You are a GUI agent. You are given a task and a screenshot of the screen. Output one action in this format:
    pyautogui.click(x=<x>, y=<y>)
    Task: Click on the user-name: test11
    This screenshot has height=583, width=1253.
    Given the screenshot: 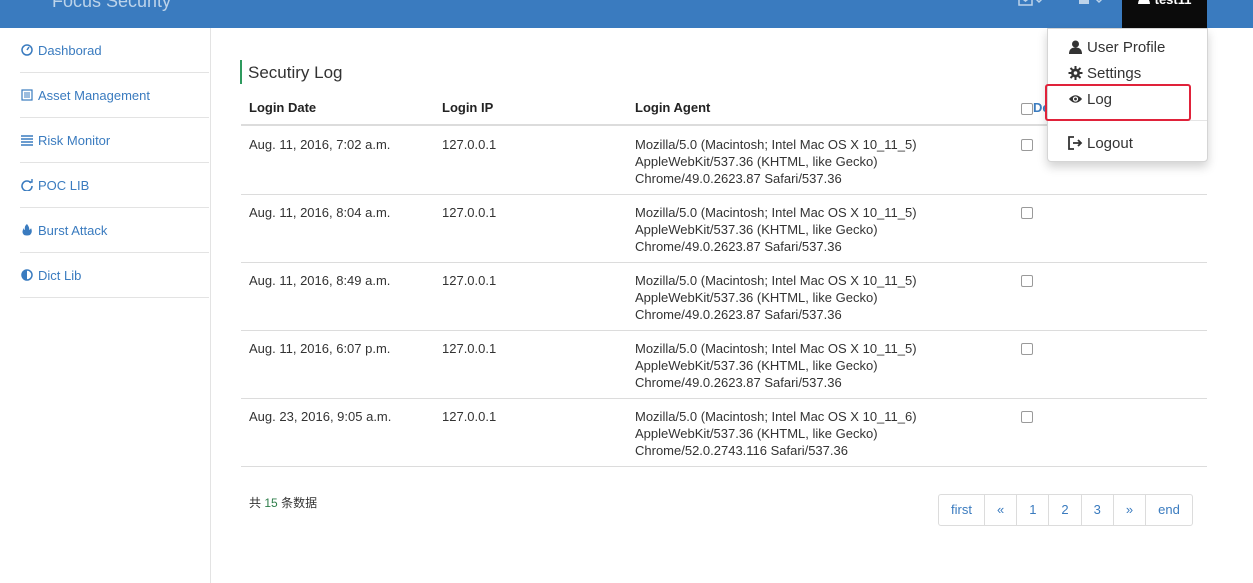 What is the action you would take?
    pyautogui.click(x=1164, y=3)
    